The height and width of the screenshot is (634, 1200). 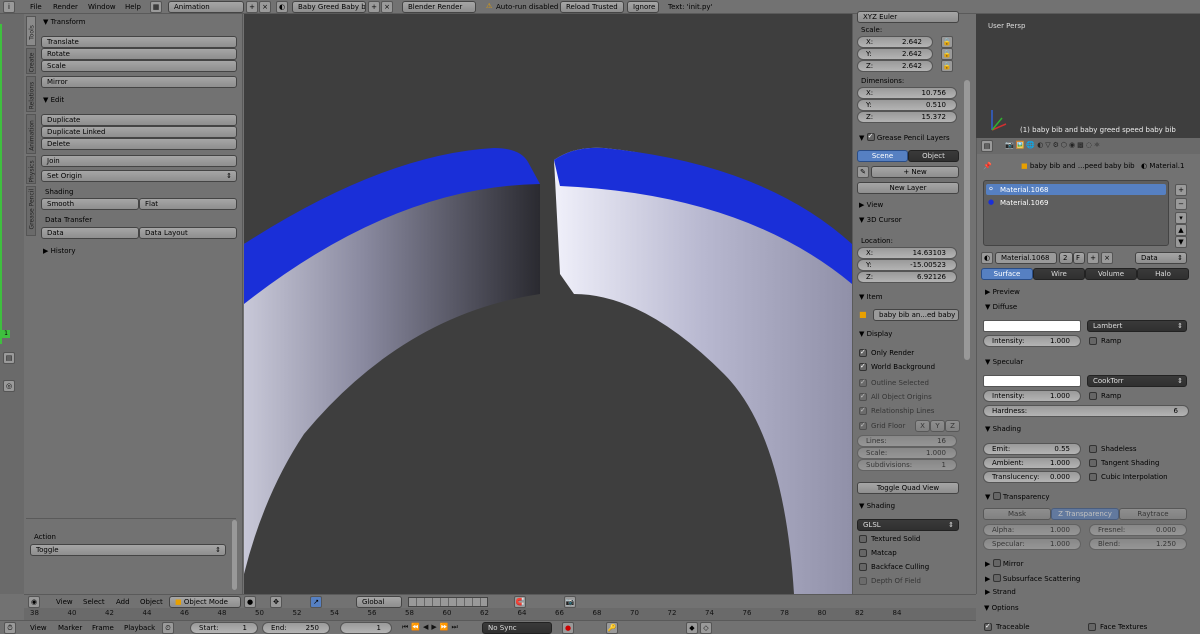 I want to click on tab-grease-pencil: Grease Pencil, so click(x=31, y=211).